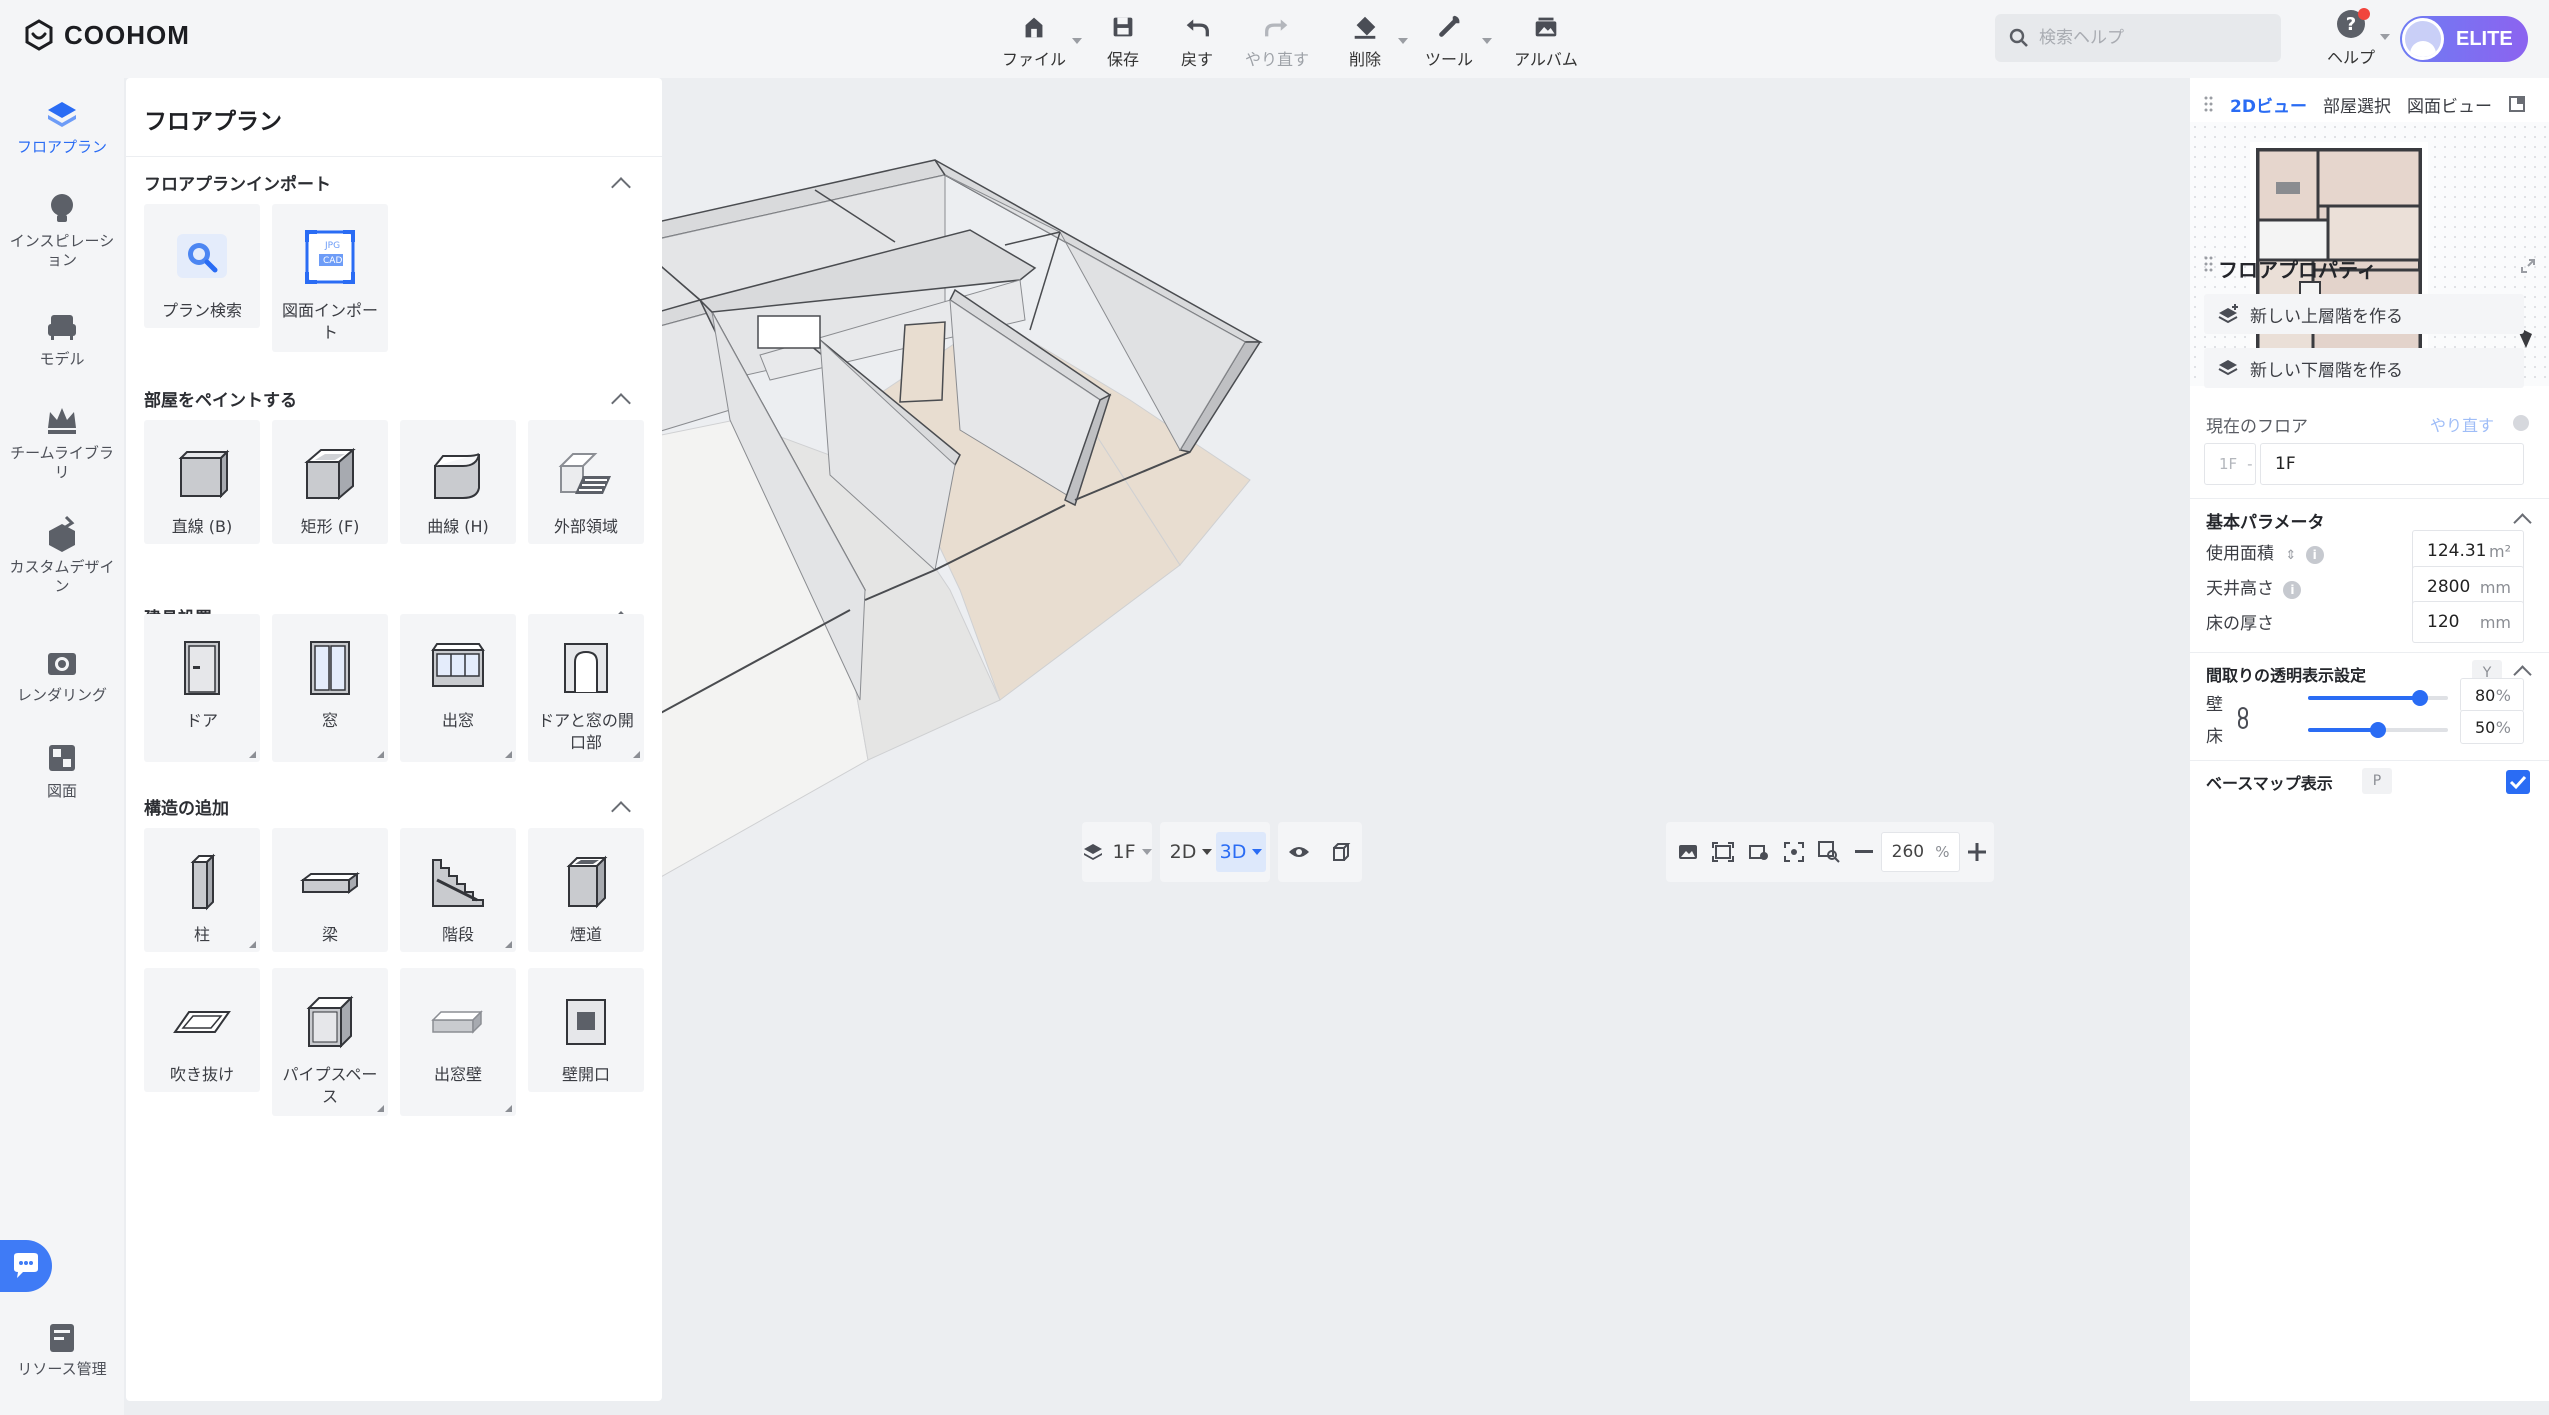  What do you see at coordinates (1191, 852) in the screenshot?
I see `view-2d-button: 2D` at bounding box center [1191, 852].